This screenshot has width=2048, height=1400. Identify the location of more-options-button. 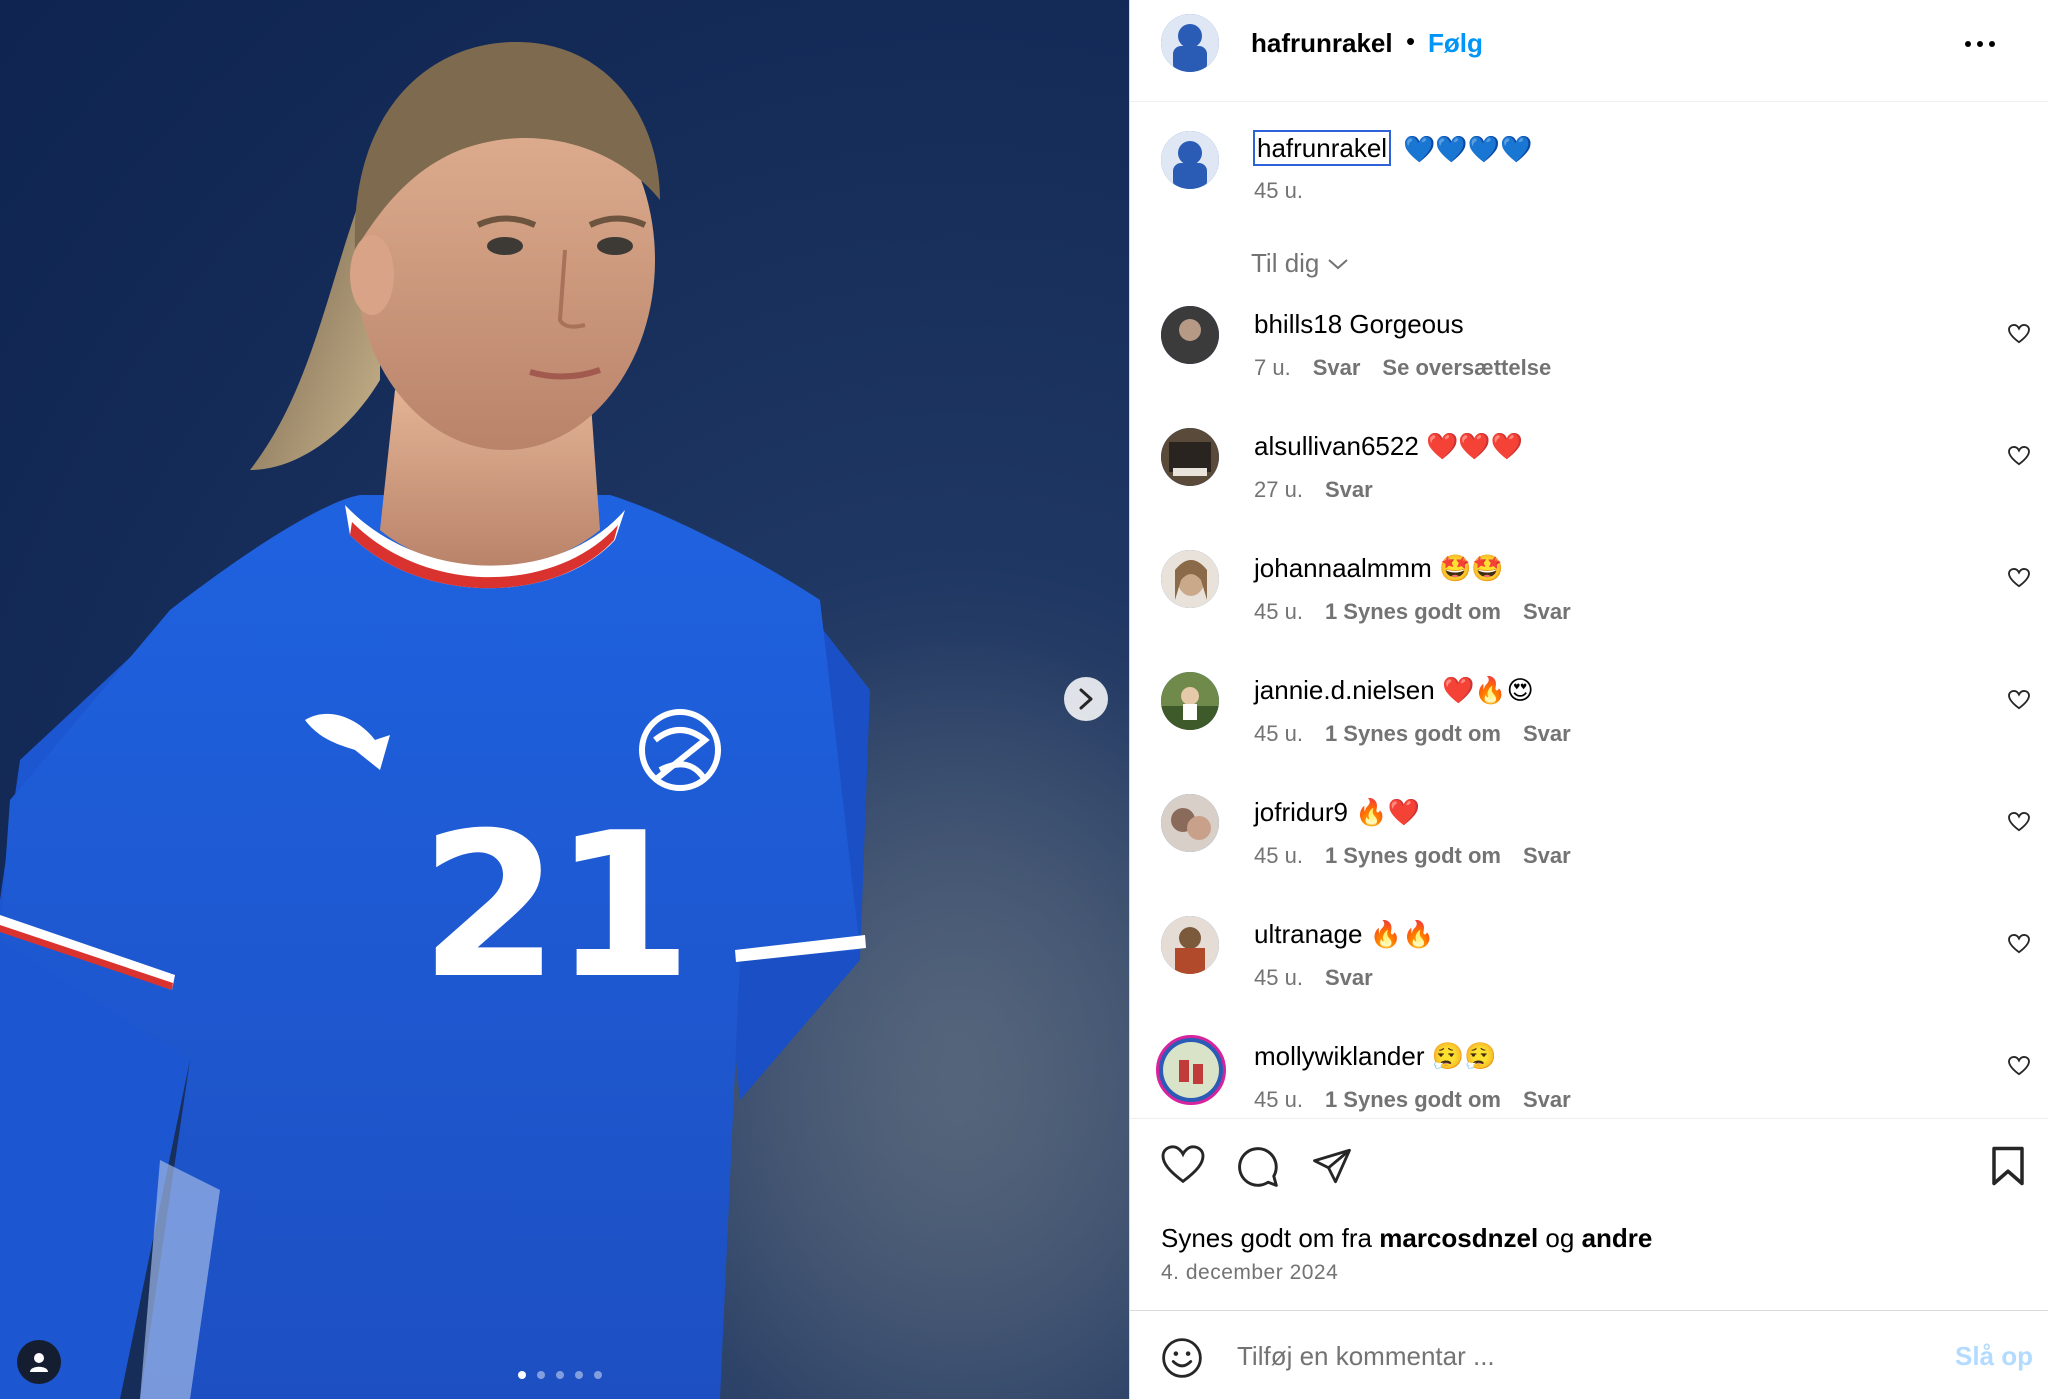
(1980, 44).